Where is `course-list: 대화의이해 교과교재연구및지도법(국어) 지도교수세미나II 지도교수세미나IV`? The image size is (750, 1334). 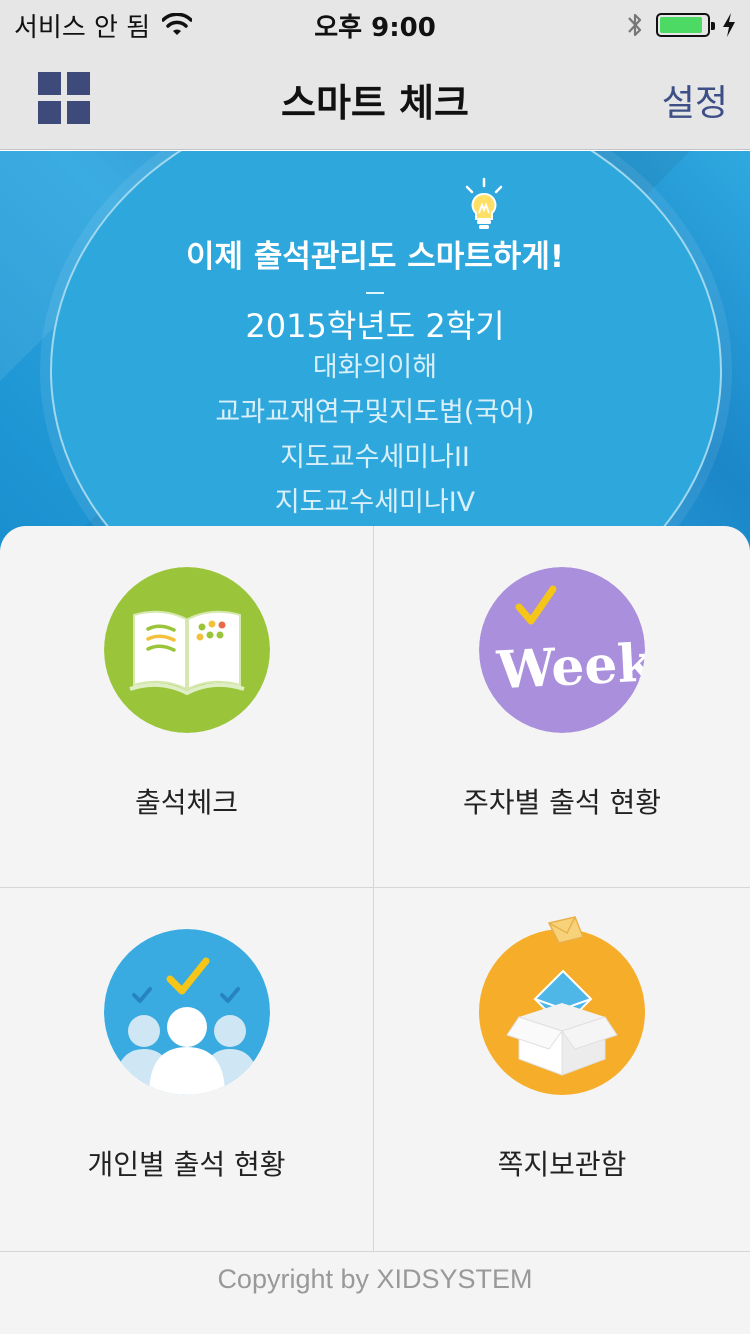 course-list: 대화의이해 교과교재연구및지도법(국어) 지도교수세미나II 지도교수세미나IV is located at coordinates (375, 435).